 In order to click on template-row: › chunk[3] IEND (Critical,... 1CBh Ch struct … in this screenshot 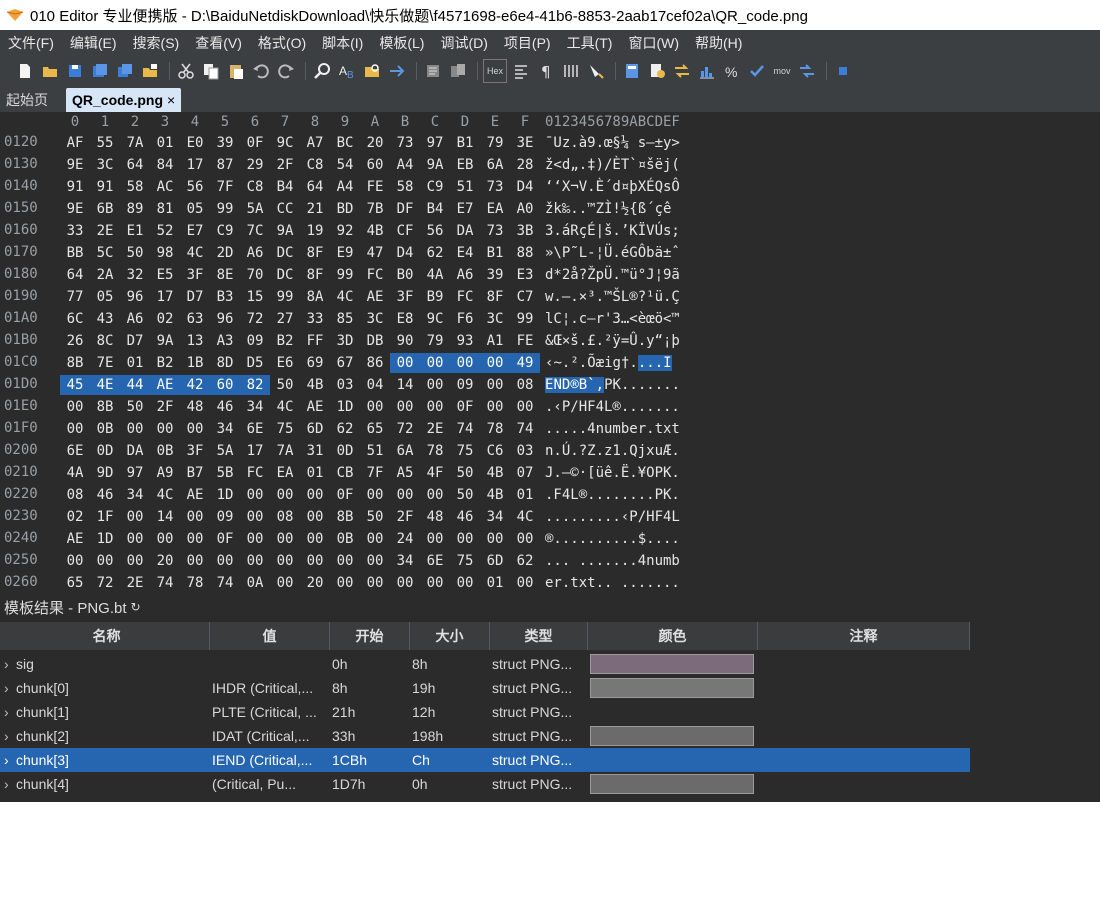, I will do `click(485, 760)`.